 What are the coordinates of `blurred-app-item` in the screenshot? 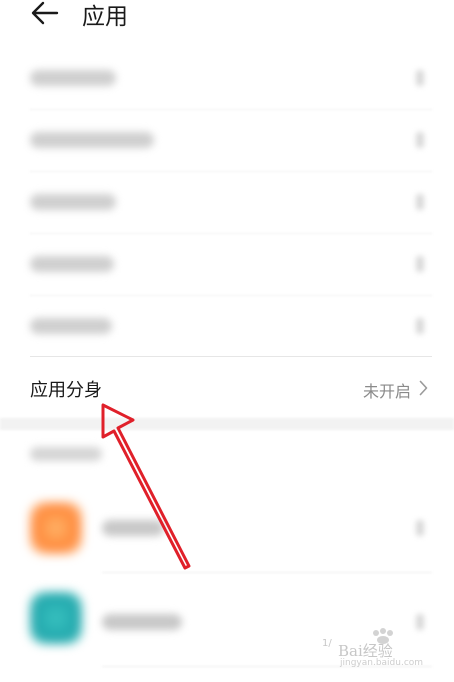 It's located at (227, 526).